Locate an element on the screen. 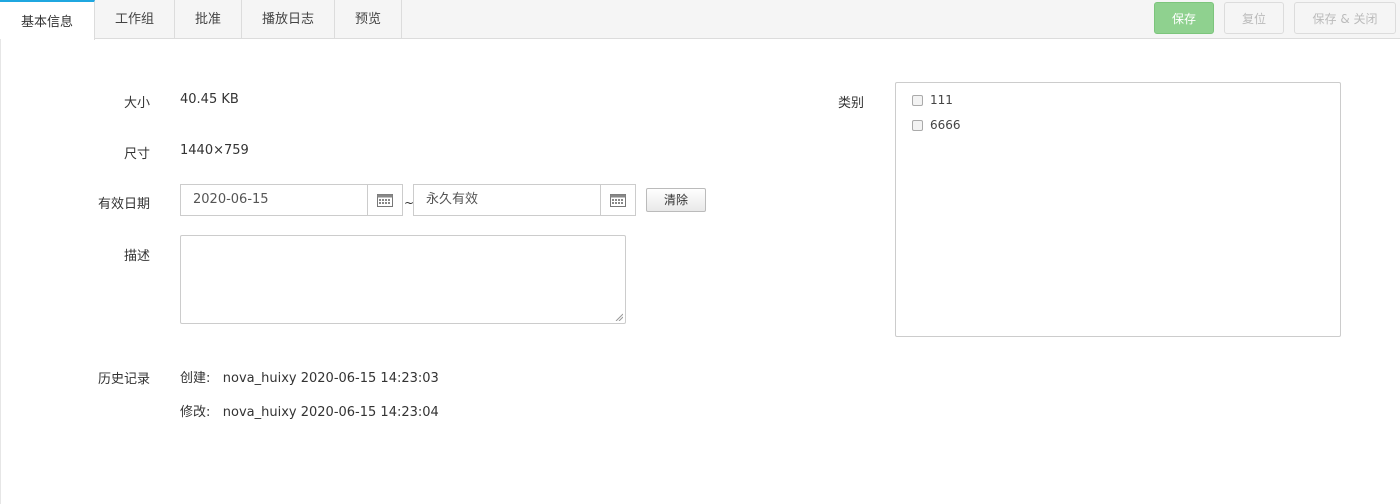 The height and width of the screenshot is (504, 1400). category-label: 类别 is located at coordinates (851, 103).